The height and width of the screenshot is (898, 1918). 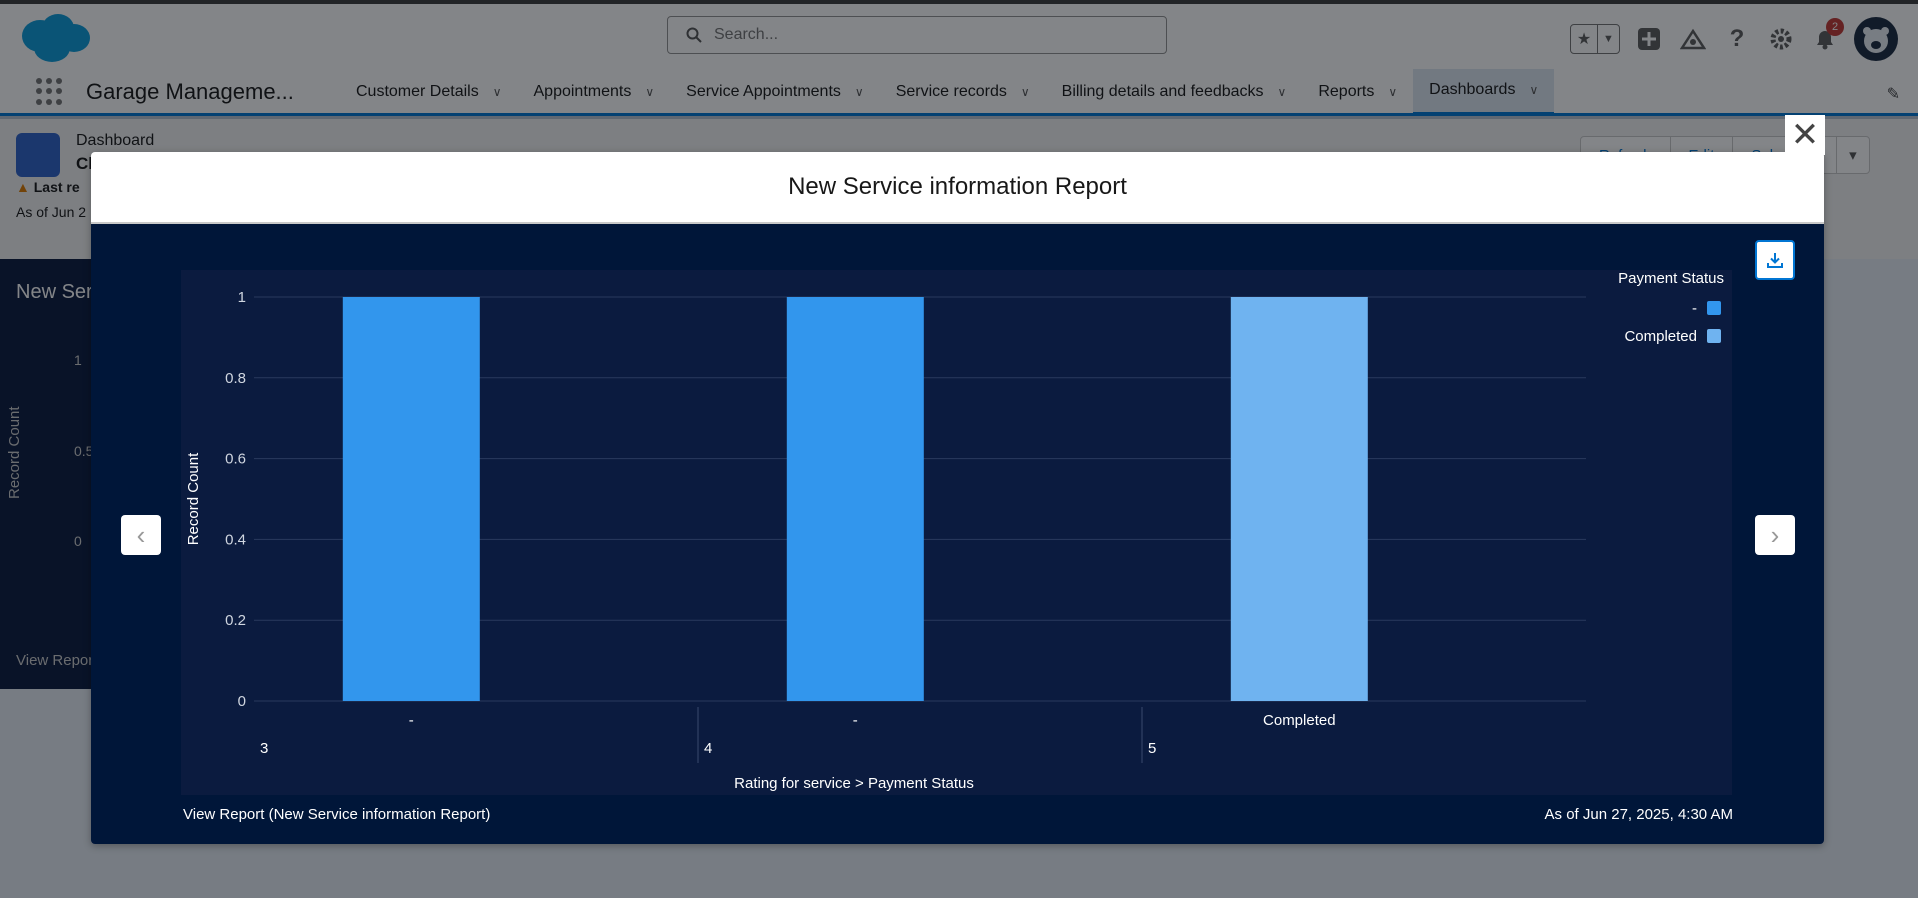 I want to click on download-button, so click(x=1775, y=260).